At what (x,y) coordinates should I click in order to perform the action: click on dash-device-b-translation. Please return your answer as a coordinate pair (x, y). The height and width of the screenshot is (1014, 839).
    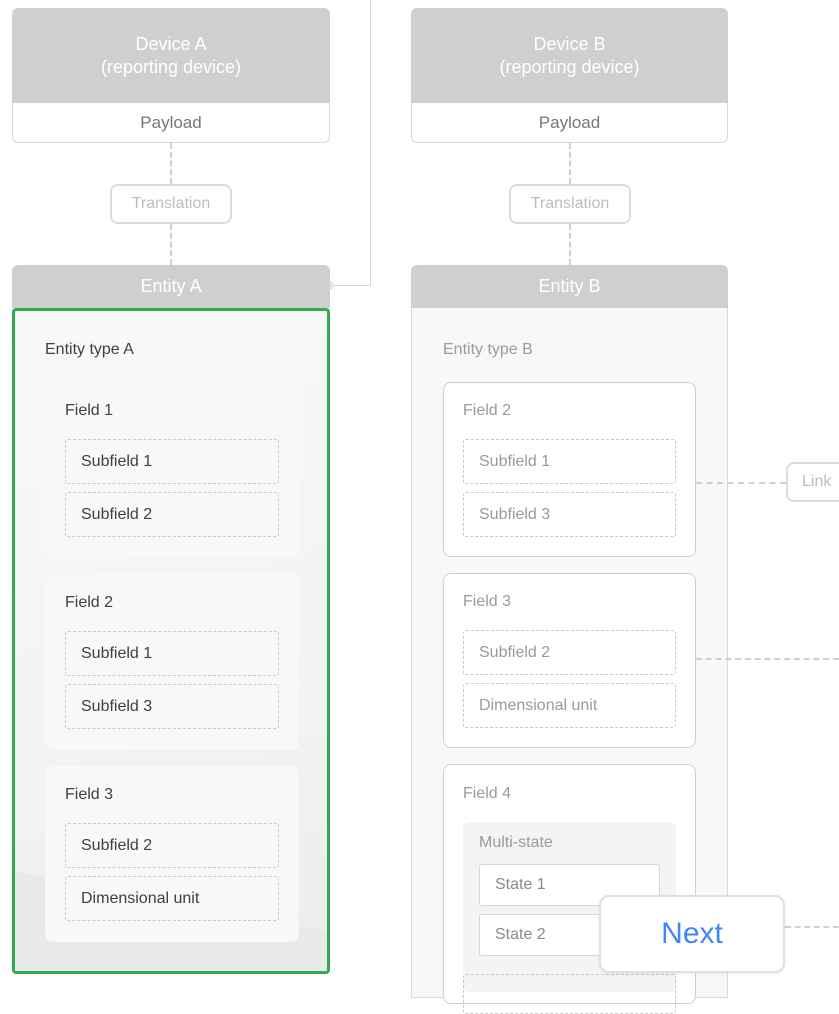
    Looking at the image, I should click on (570, 163).